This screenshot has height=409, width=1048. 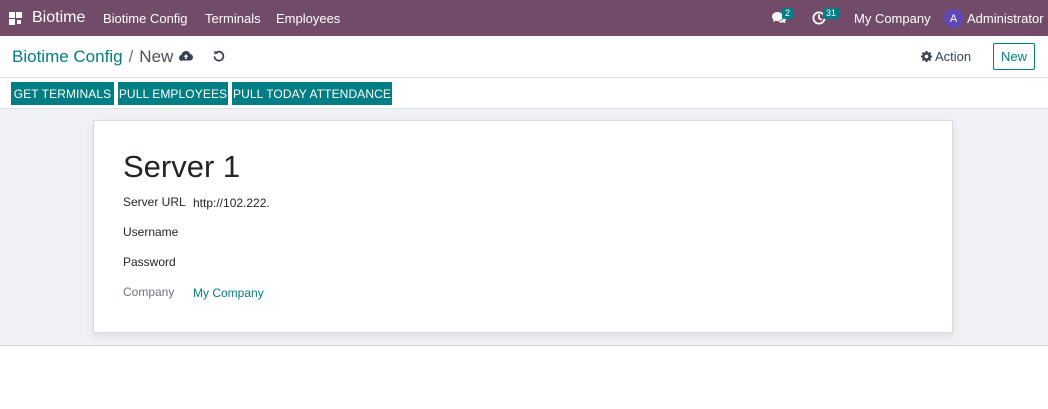 What do you see at coordinates (156, 56) in the screenshot?
I see `breadcrumb-current: New` at bounding box center [156, 56].